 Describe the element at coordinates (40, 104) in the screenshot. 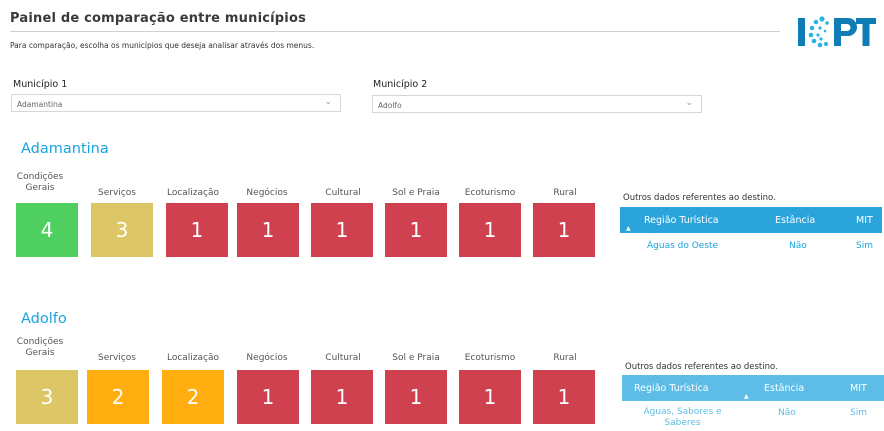

I see `municipio-1-value: Adamantina` at that location.